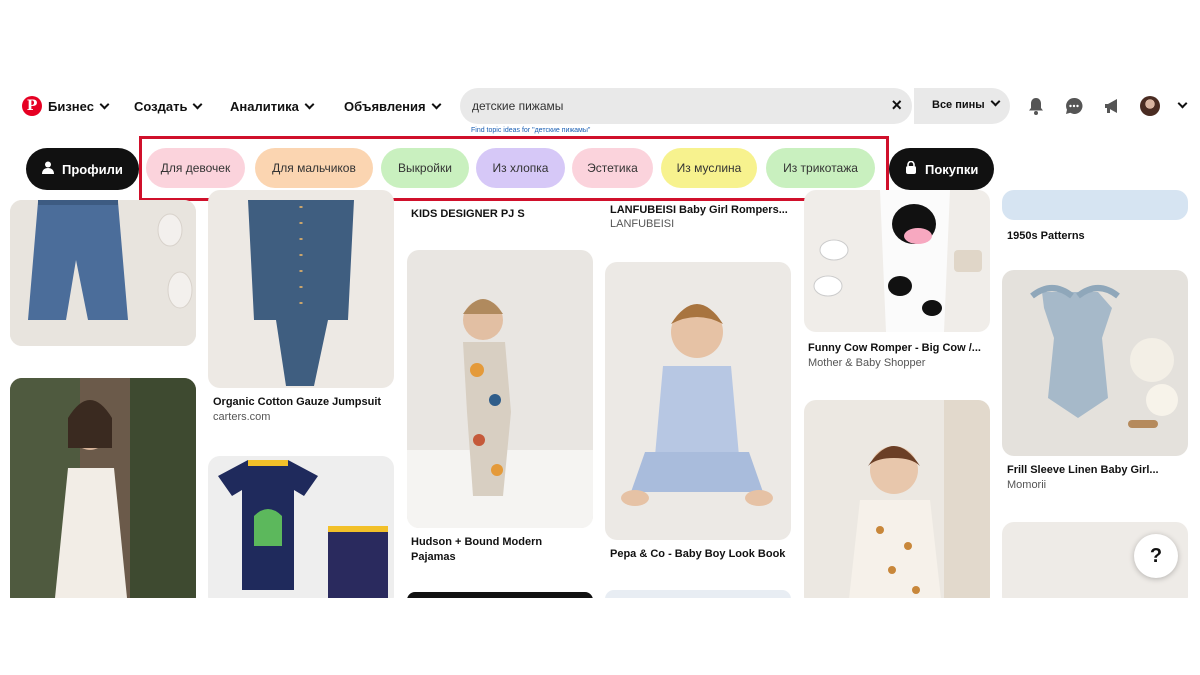  Describe the element at coordinates (896, 105) in the screenshot. I see `clear-search-icon: ×` at that location.